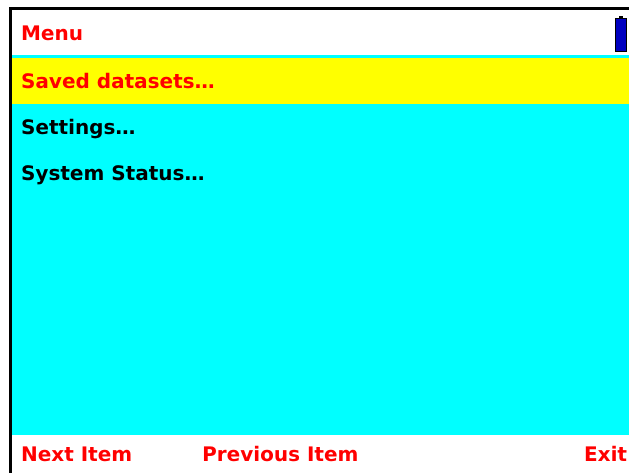 The image size is (629, 473). What do you see at coordinates (621, 34) in the screenshot?
I see `battery-icon` at bounding box center [621, 34].